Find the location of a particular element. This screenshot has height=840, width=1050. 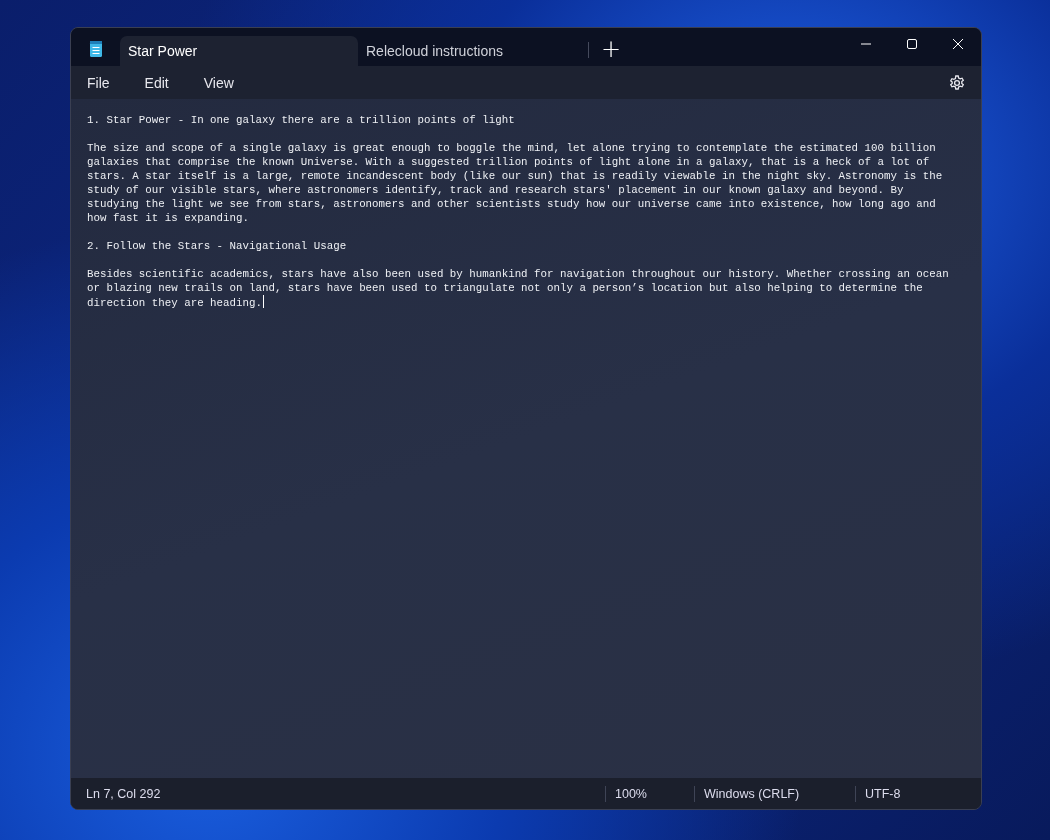

text-cursor is located at coordinates (263, 301).